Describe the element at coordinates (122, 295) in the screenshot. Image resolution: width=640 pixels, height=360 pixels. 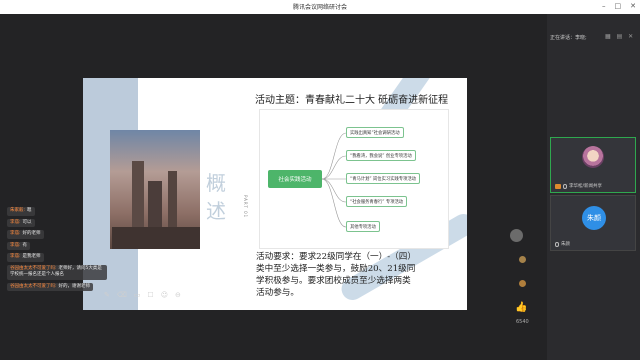
I see `eraser-icon: ⌫` at that location.